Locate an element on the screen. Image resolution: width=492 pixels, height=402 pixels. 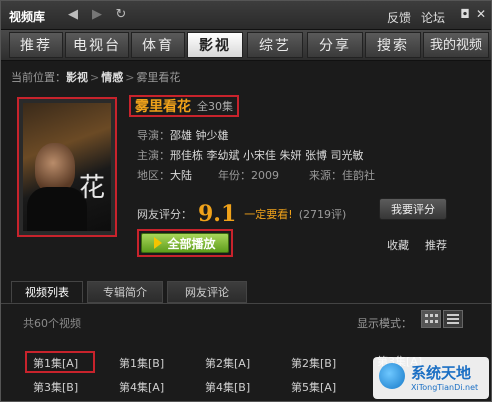
year-label: 年份： is located at coordinates (234, 175).